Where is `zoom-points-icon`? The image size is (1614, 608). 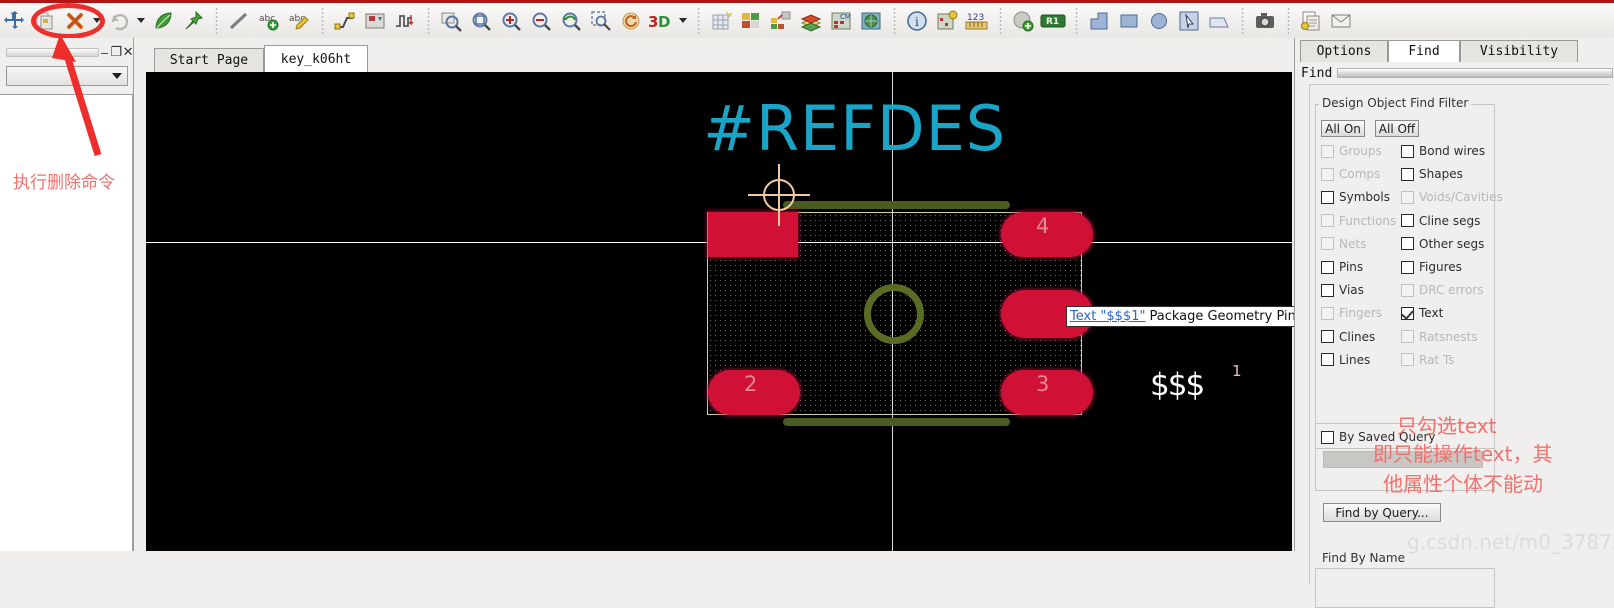
zoom-points-icon is located at coordinates (601, 21).